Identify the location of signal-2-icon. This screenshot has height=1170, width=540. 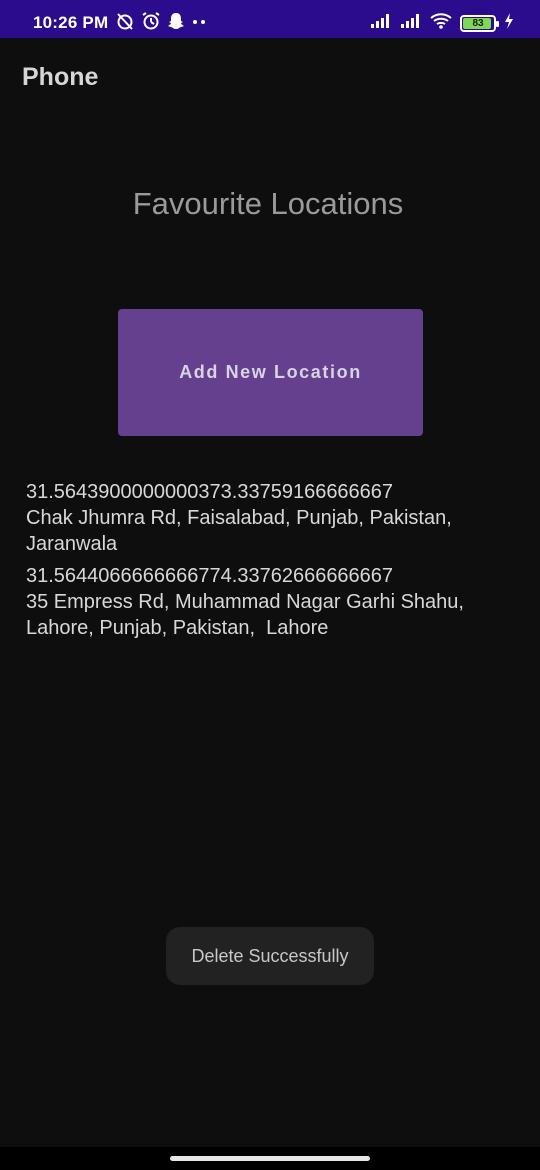
(411, 23).